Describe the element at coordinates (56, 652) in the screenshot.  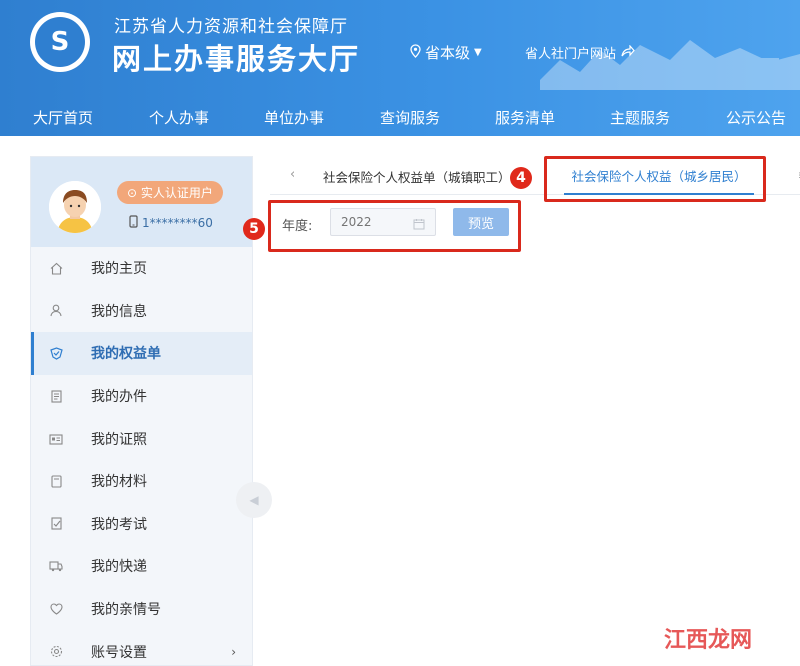
I see `gear-icon` at that location.